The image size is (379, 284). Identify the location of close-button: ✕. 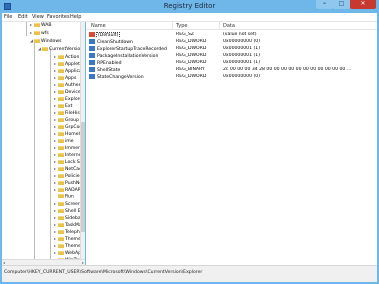
(363, 4).